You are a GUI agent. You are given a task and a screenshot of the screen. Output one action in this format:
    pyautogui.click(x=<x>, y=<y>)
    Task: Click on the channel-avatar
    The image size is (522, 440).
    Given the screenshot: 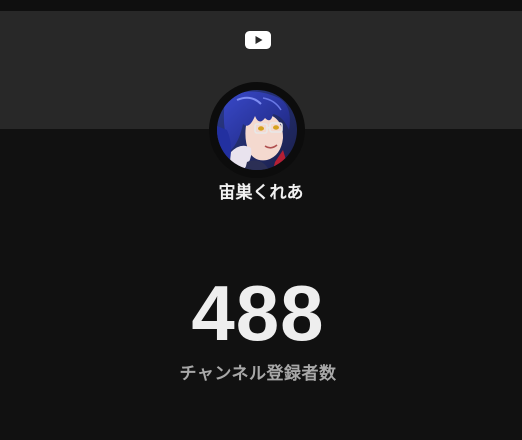 What is the action you would take?
    pyautogui.click(x=257, y=130)
    